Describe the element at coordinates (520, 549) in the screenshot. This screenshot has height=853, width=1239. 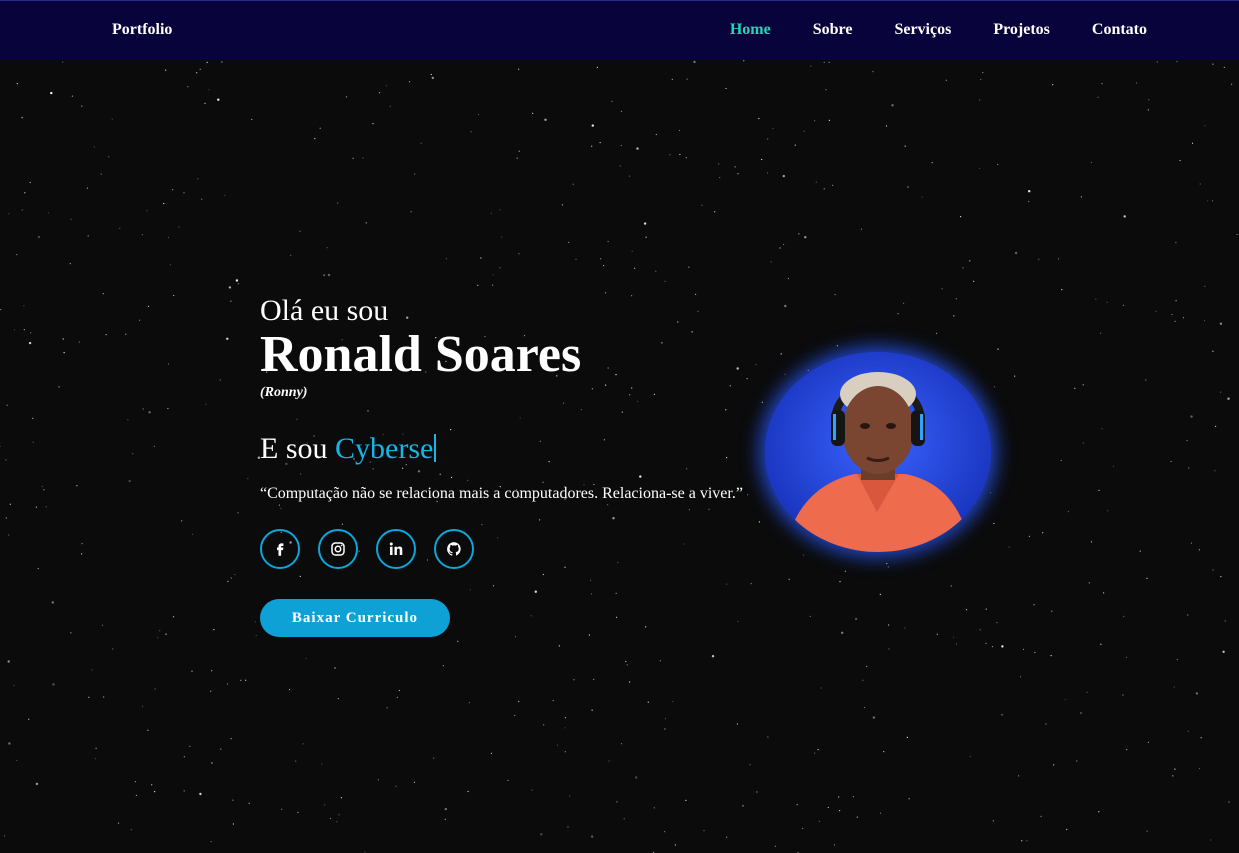
I see `social-links` at that location.